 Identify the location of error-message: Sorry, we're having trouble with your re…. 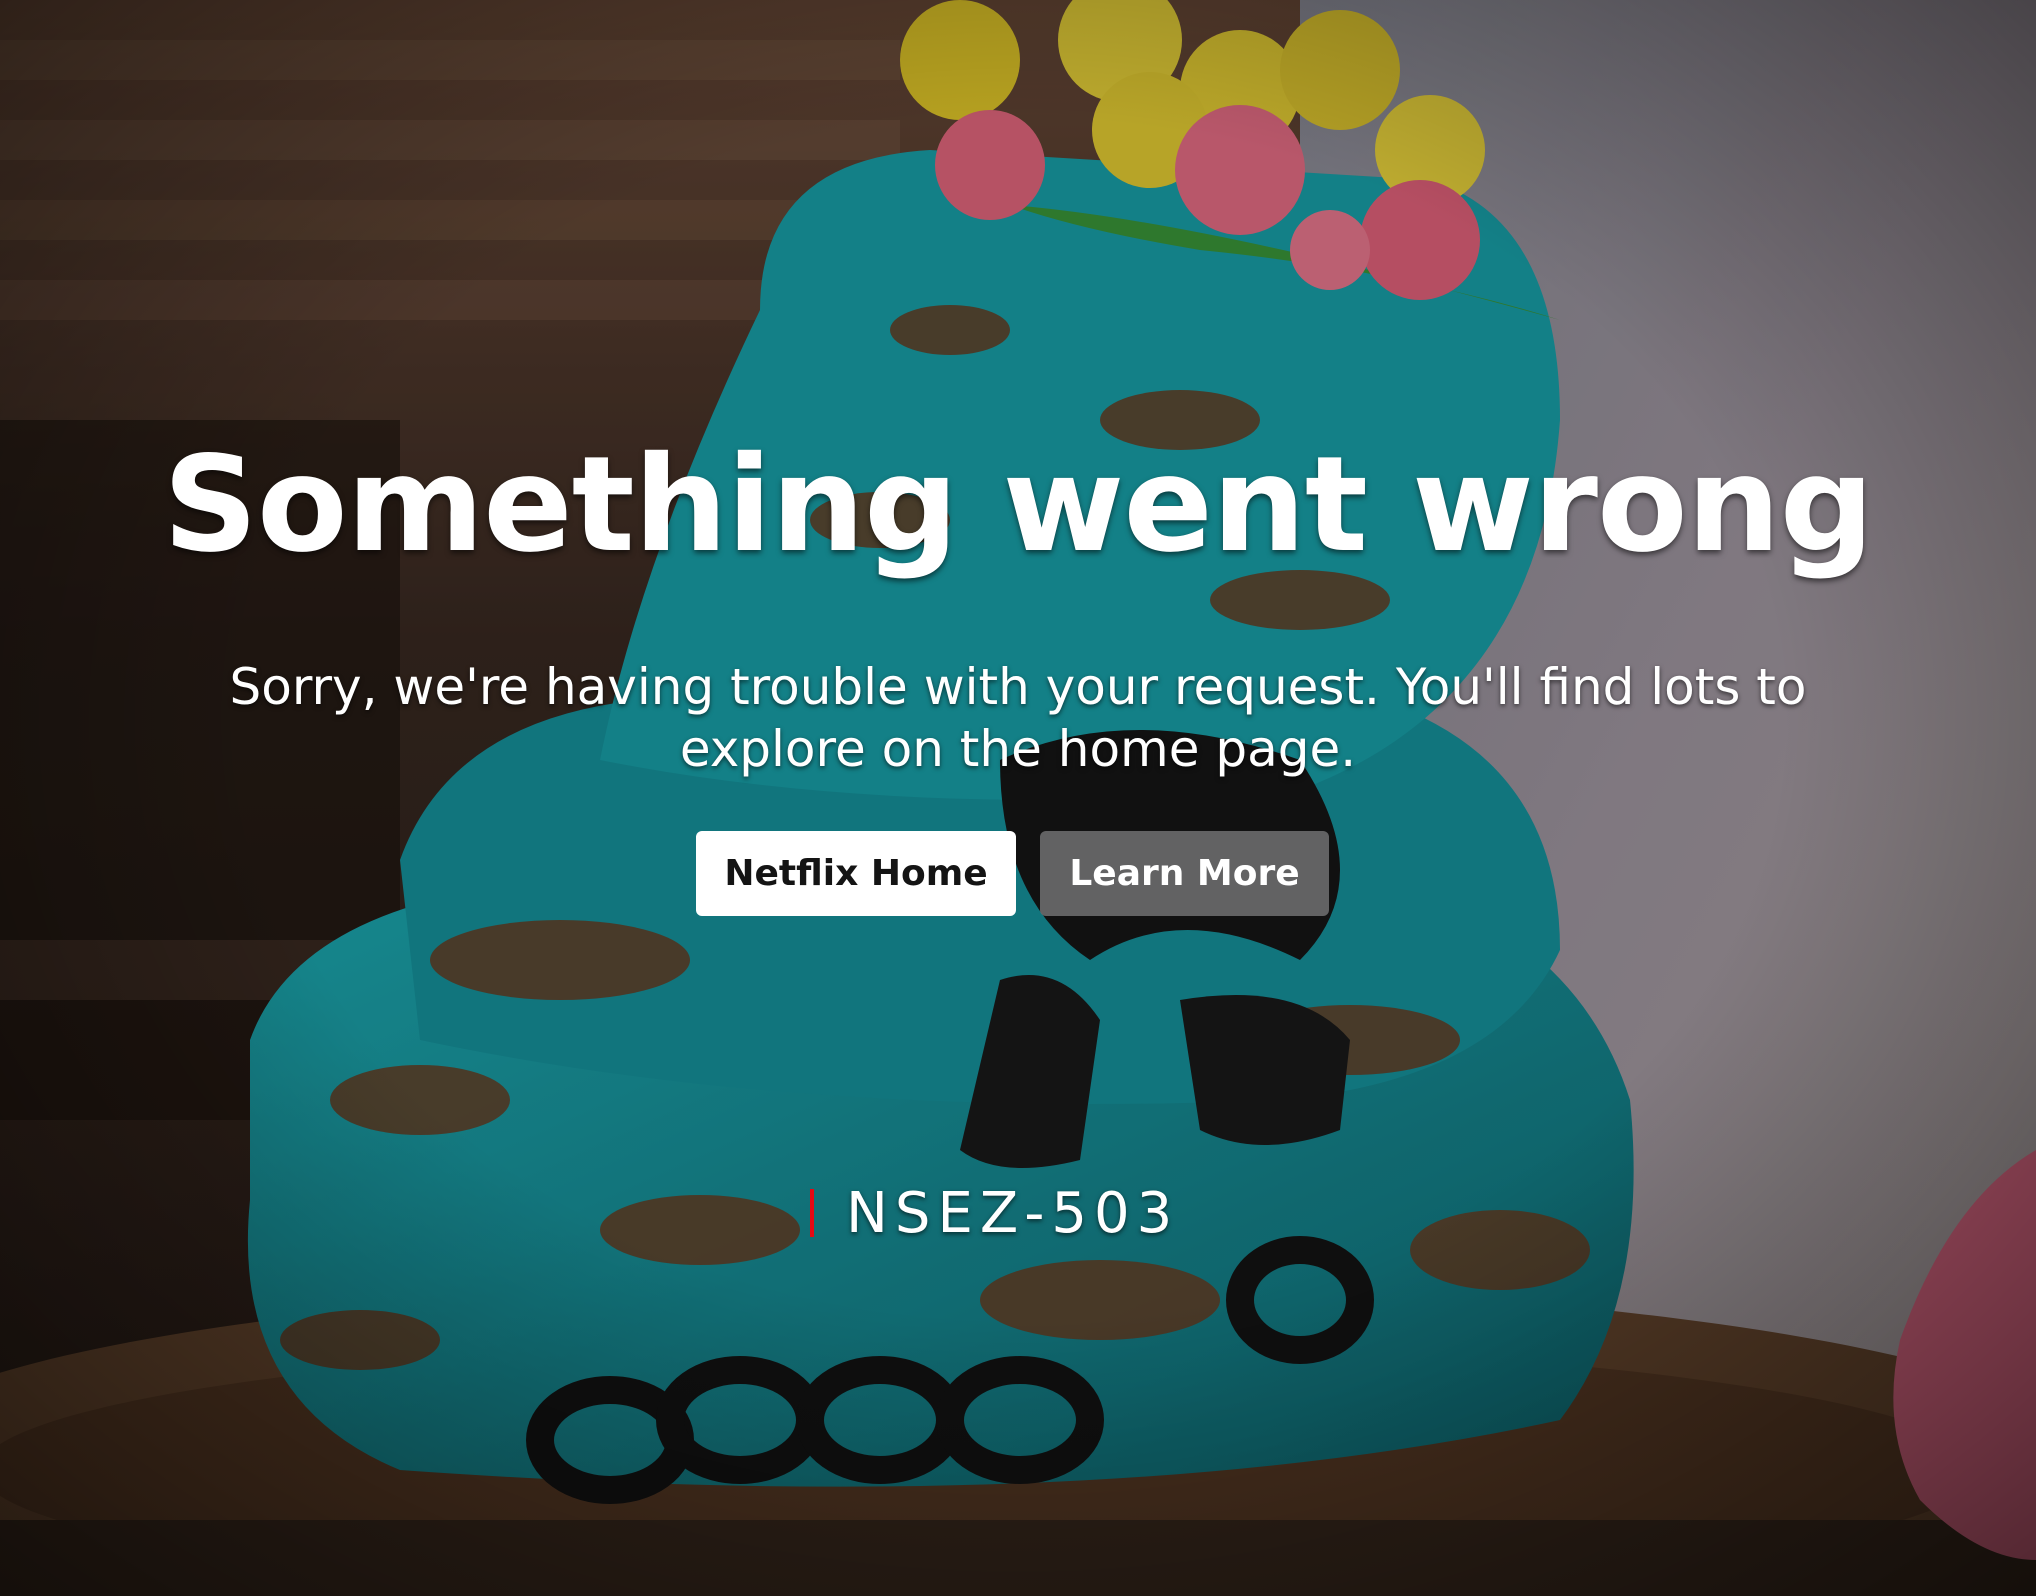
(1018, 718).